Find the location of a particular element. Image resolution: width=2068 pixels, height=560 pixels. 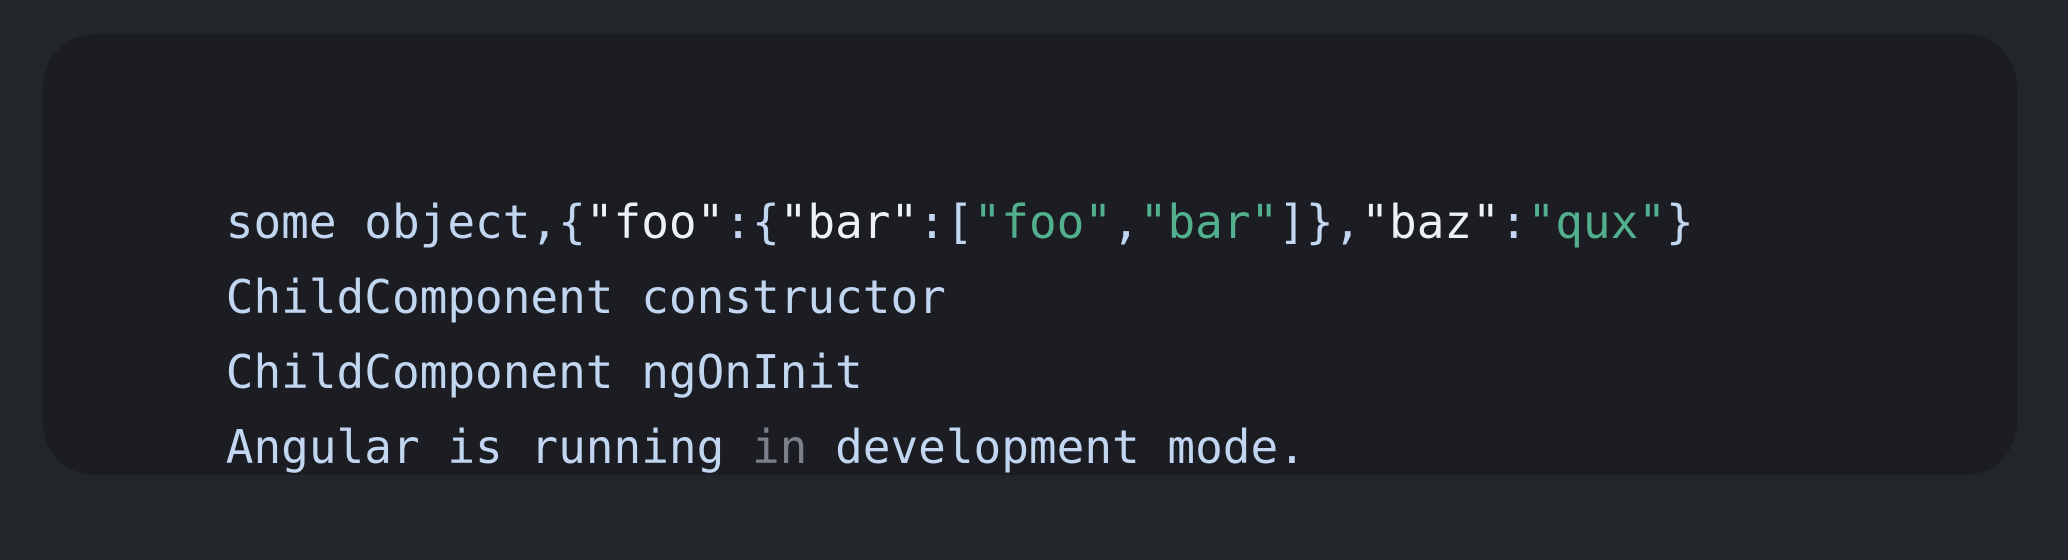

log-token: ChildComponent constructor is located at coordinates (585, 297).